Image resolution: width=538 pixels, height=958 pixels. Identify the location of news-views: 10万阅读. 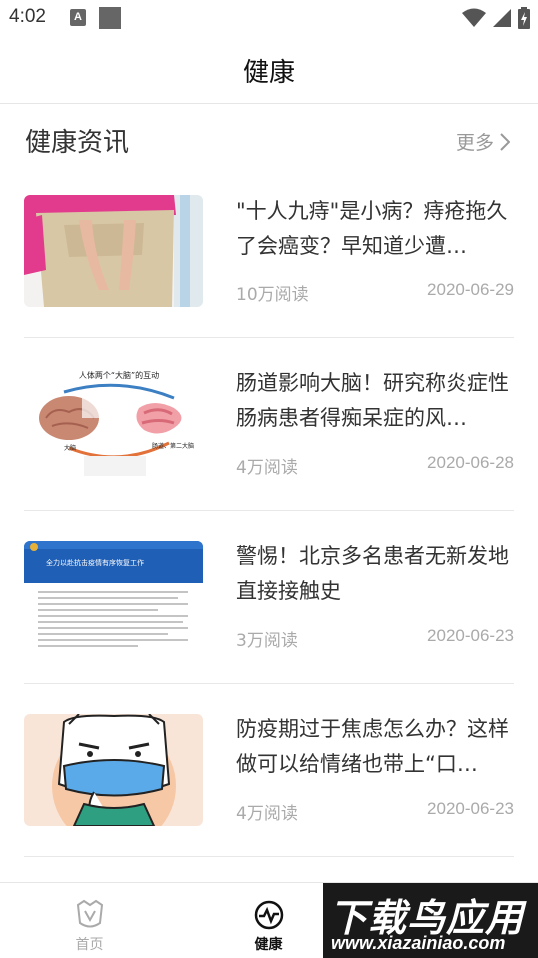
(272, 295).